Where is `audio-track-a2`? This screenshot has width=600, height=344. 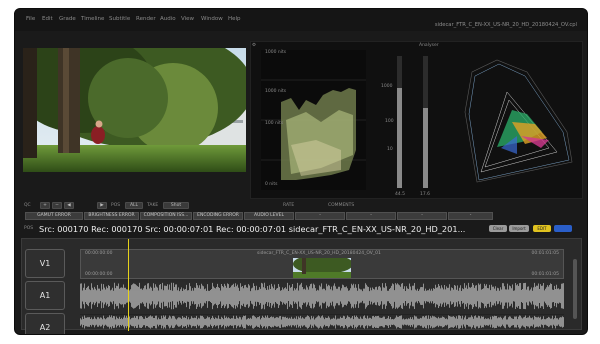 audio-track-a2 is located at coordinates (322, 321).